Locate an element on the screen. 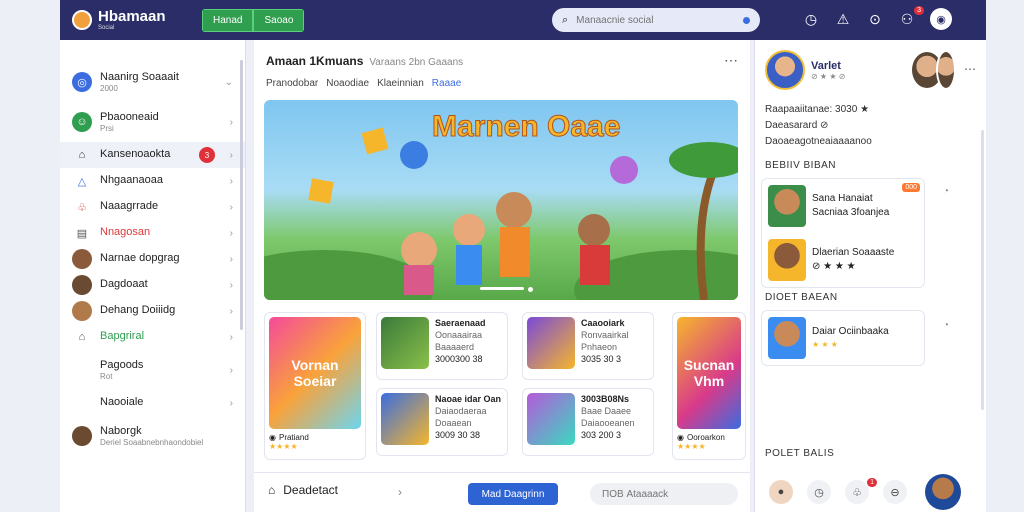 The width and height of the screenshot is (1024, 512). sidebar-item-pbaooneaid: ☺ Pbaooneaid Prsi › is located at coordinates (152, 122).